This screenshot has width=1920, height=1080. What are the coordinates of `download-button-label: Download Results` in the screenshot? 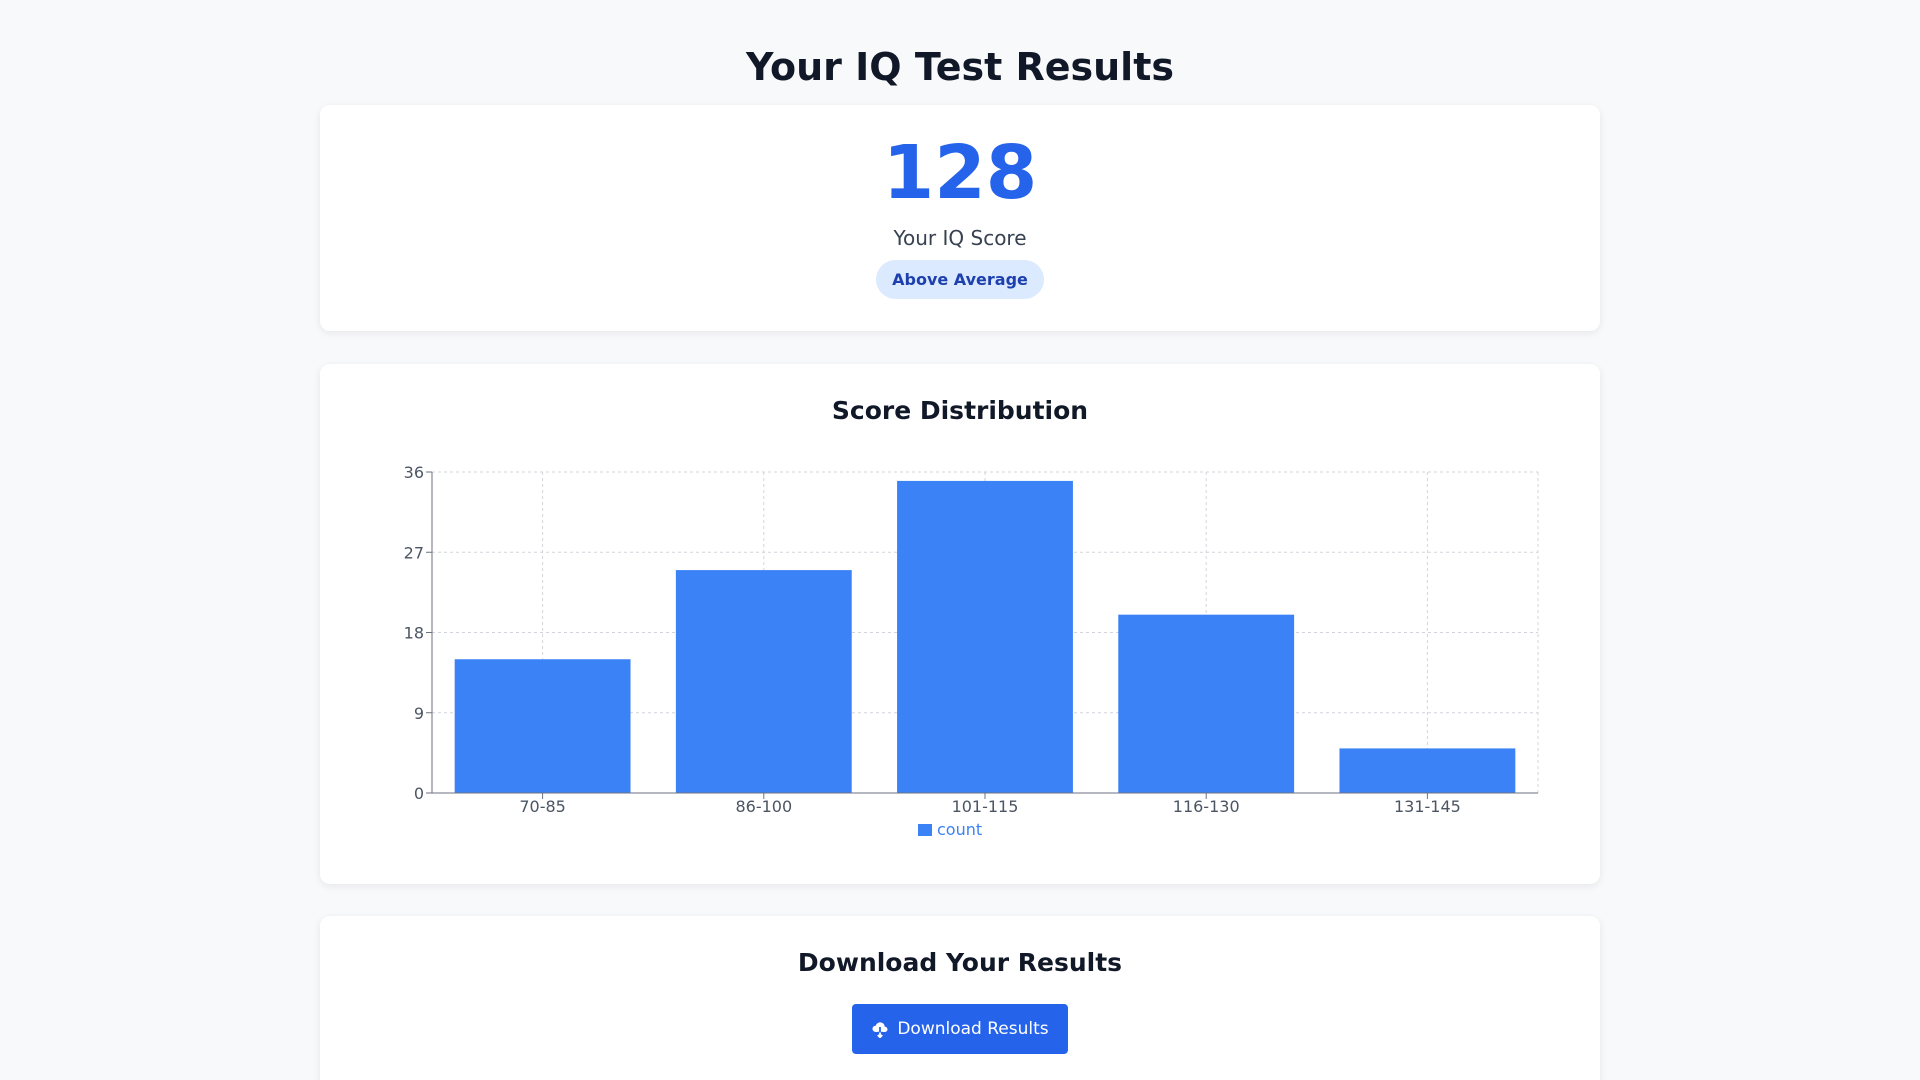 It's located at (973, 1029).